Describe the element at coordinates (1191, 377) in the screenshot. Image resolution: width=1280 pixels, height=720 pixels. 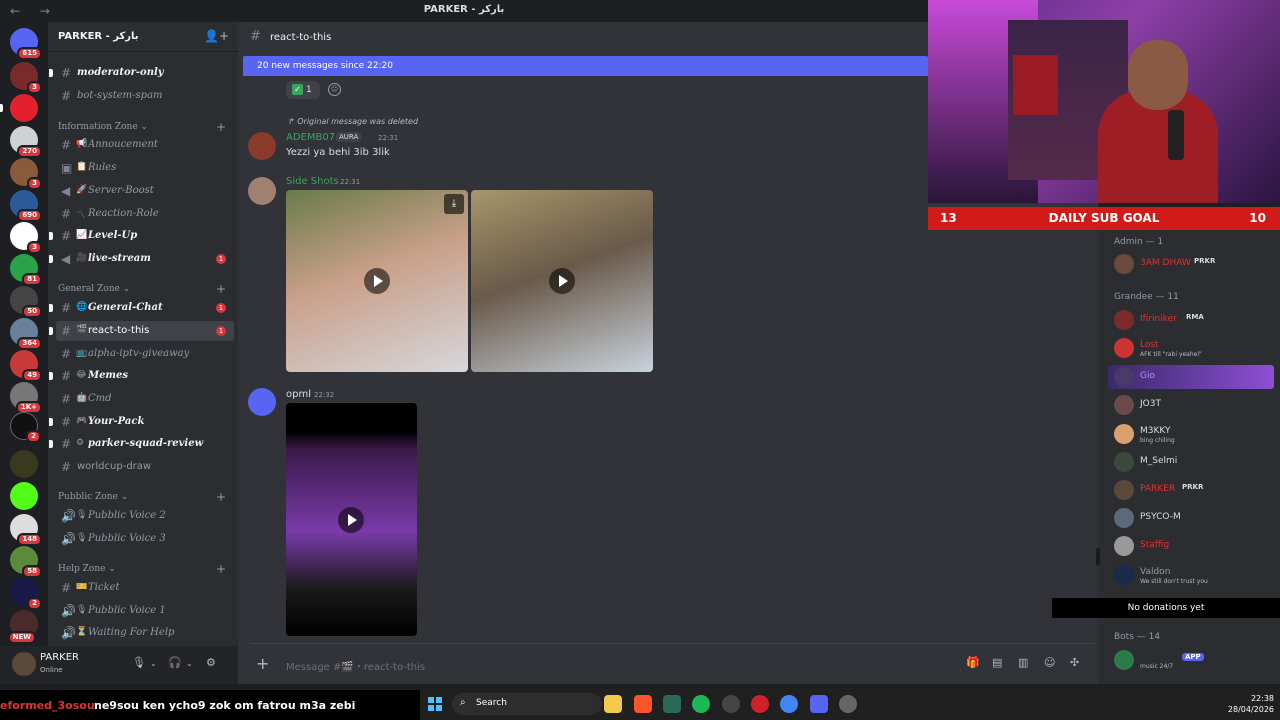
I see `member-item: Gio` at that location.